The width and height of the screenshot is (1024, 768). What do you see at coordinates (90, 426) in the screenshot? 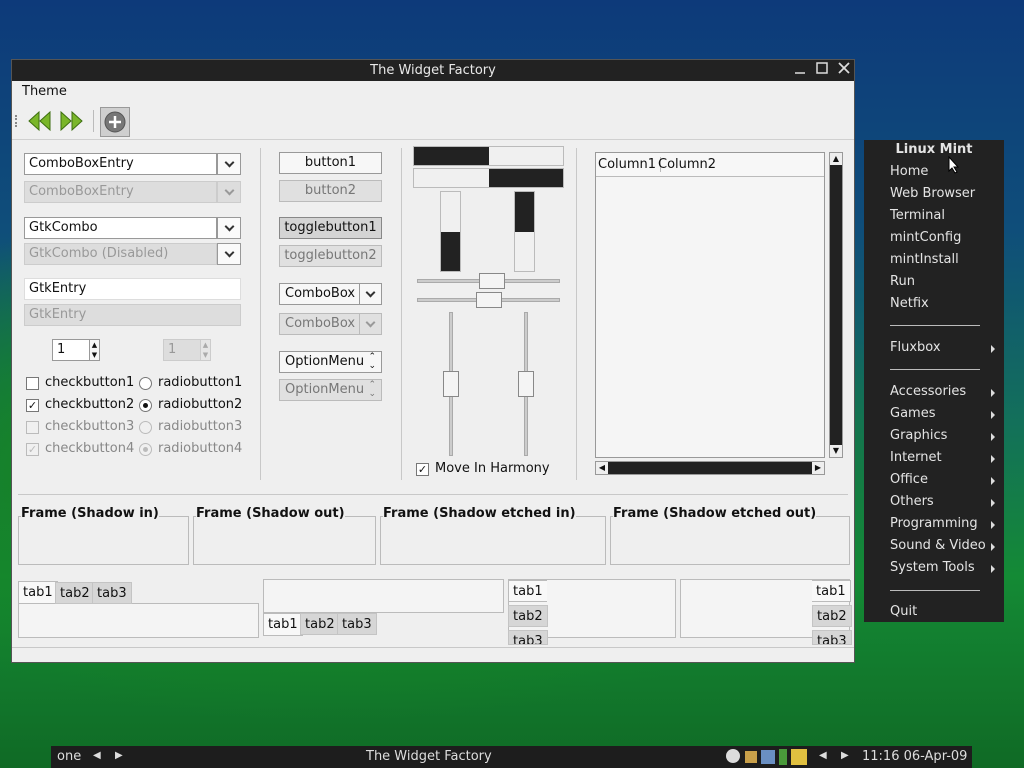
I see `checkbutton3-label: checkbutton3` at bounding box center [90, 426].